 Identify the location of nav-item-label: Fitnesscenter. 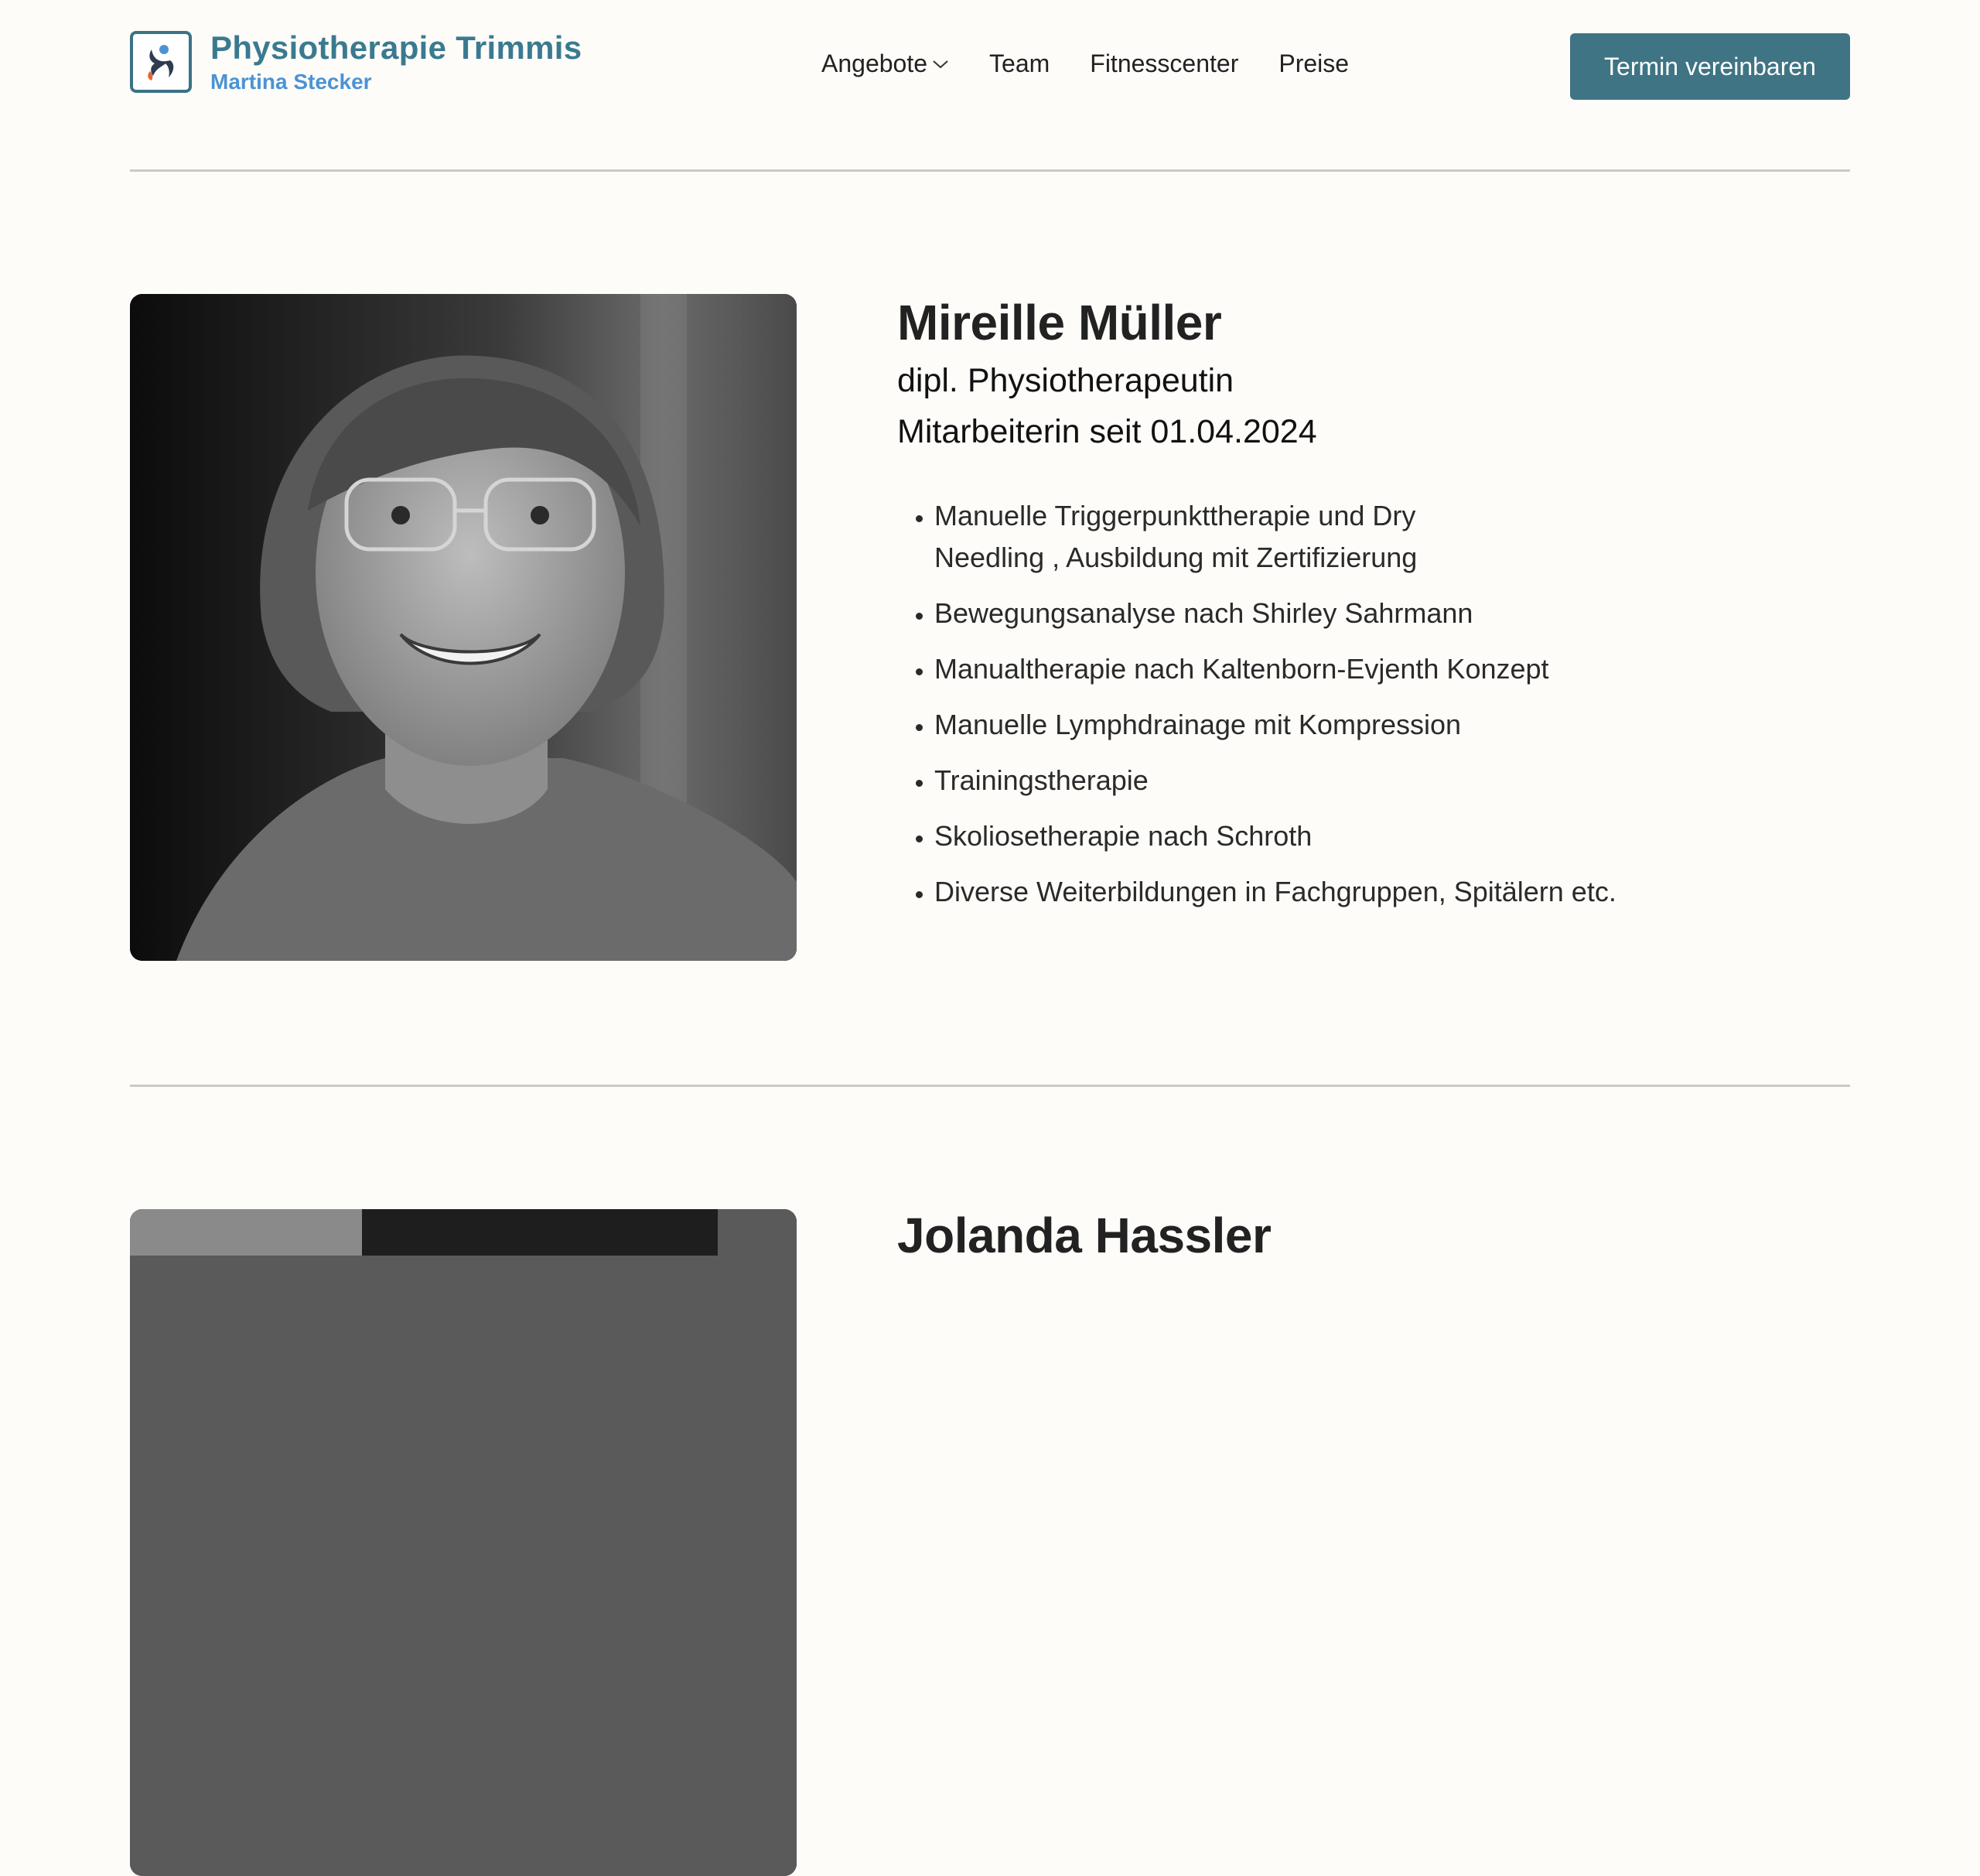
(1164, 63).